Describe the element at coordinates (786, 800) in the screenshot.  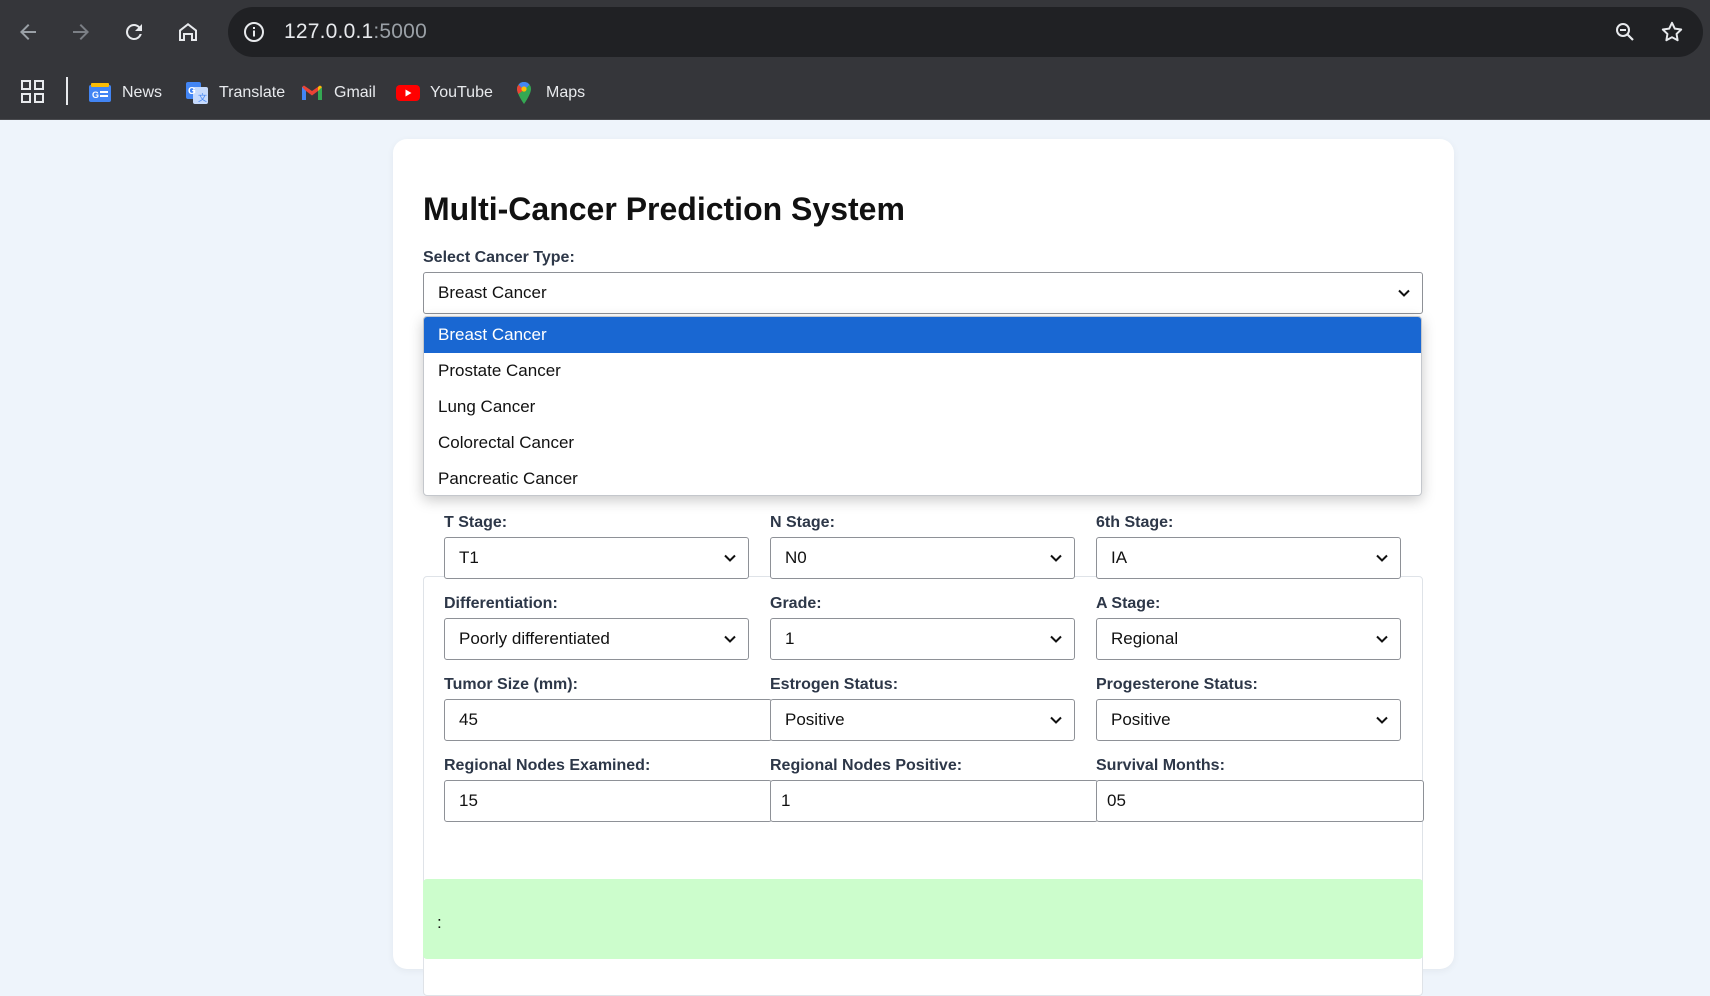
I see `nodes-positive-value: 1` at that location.